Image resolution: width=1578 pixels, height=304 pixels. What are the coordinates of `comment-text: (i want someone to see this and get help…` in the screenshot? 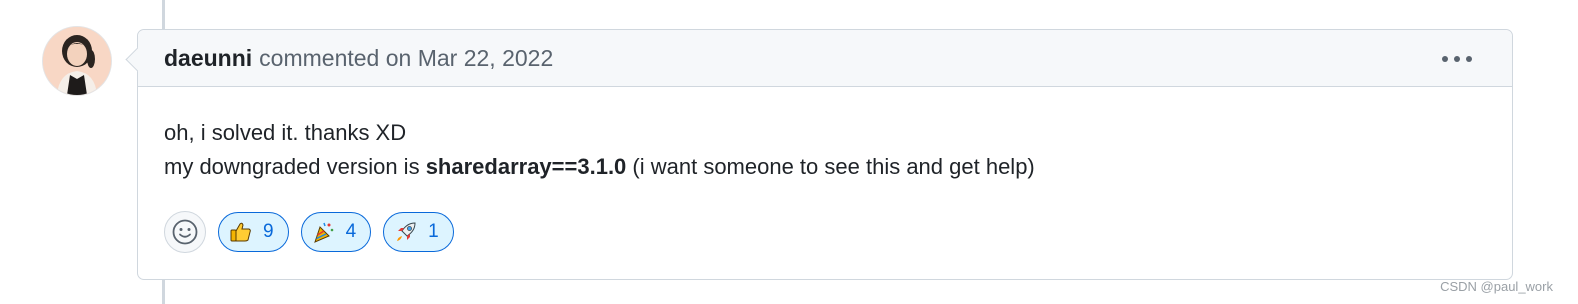 It's located at (830, 166).